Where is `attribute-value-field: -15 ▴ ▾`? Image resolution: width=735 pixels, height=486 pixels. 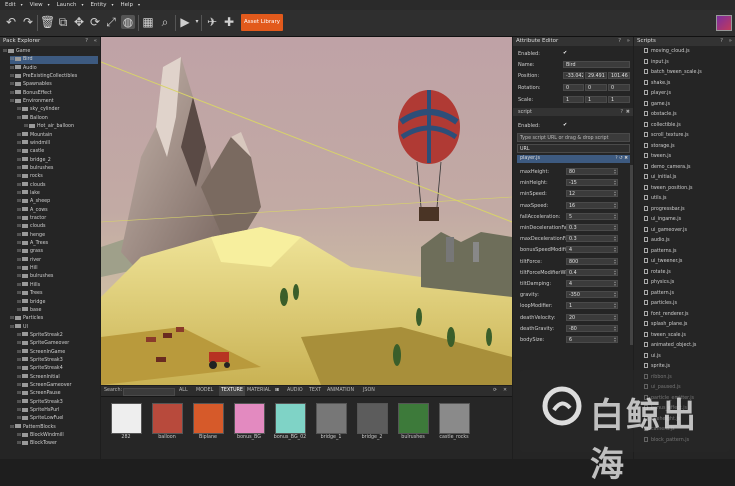 attribute-value-field: -15 ▴ ▾ is located at coordinates (592, 183).